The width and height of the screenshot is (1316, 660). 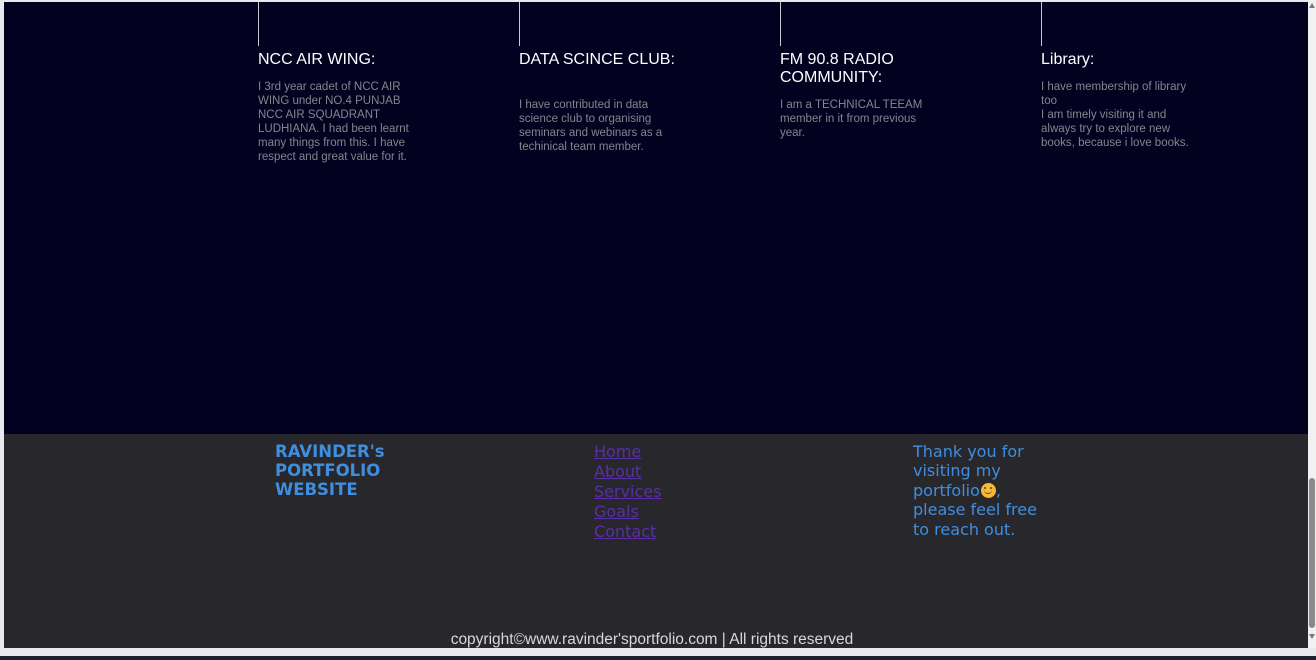 I want to click on scroll-up-arrow-icon, so click(x=1312, y=5).